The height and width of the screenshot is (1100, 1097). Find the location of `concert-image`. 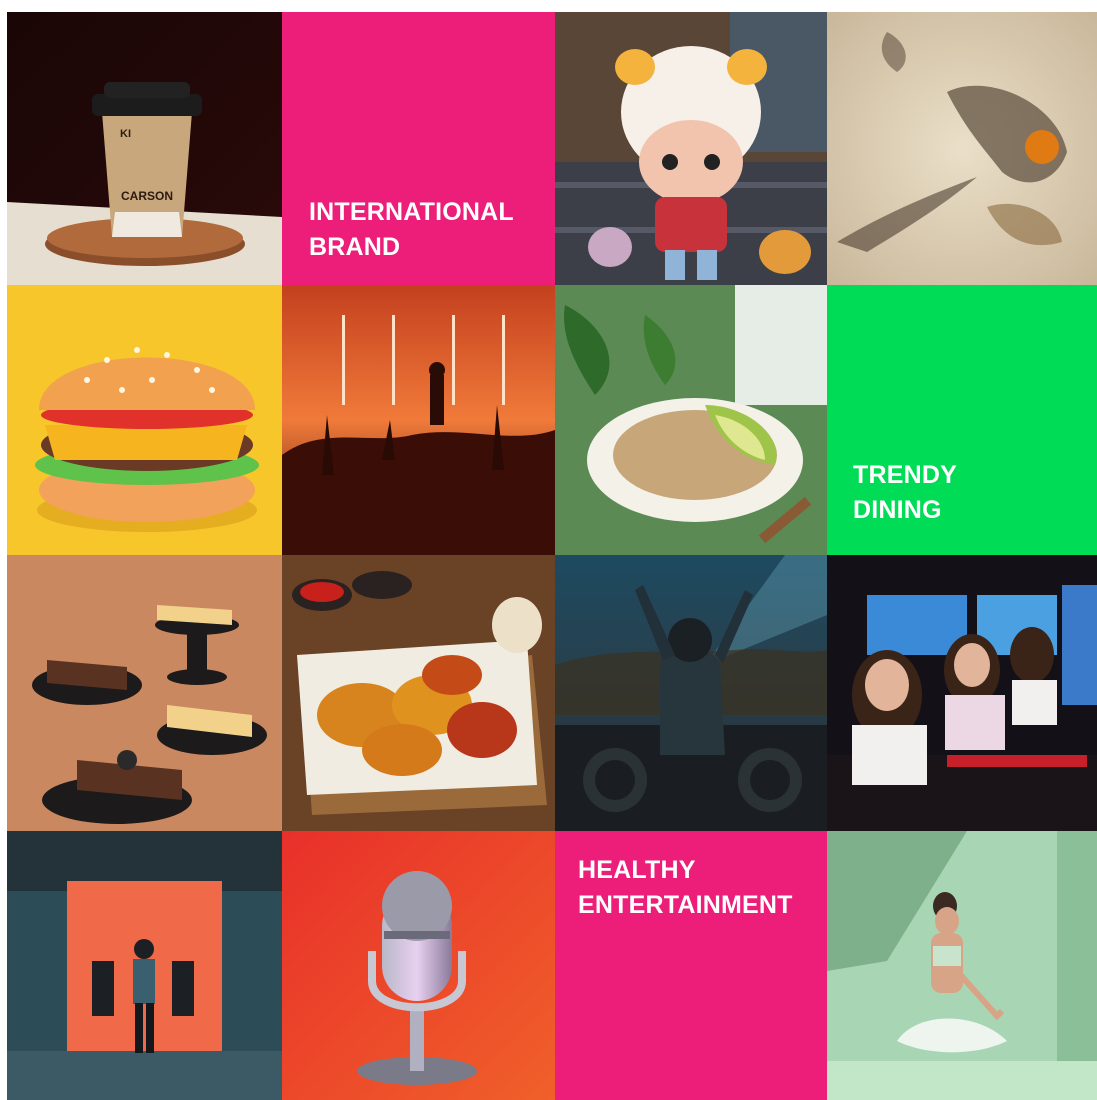

concert-image is located at coordinates (418, 420).